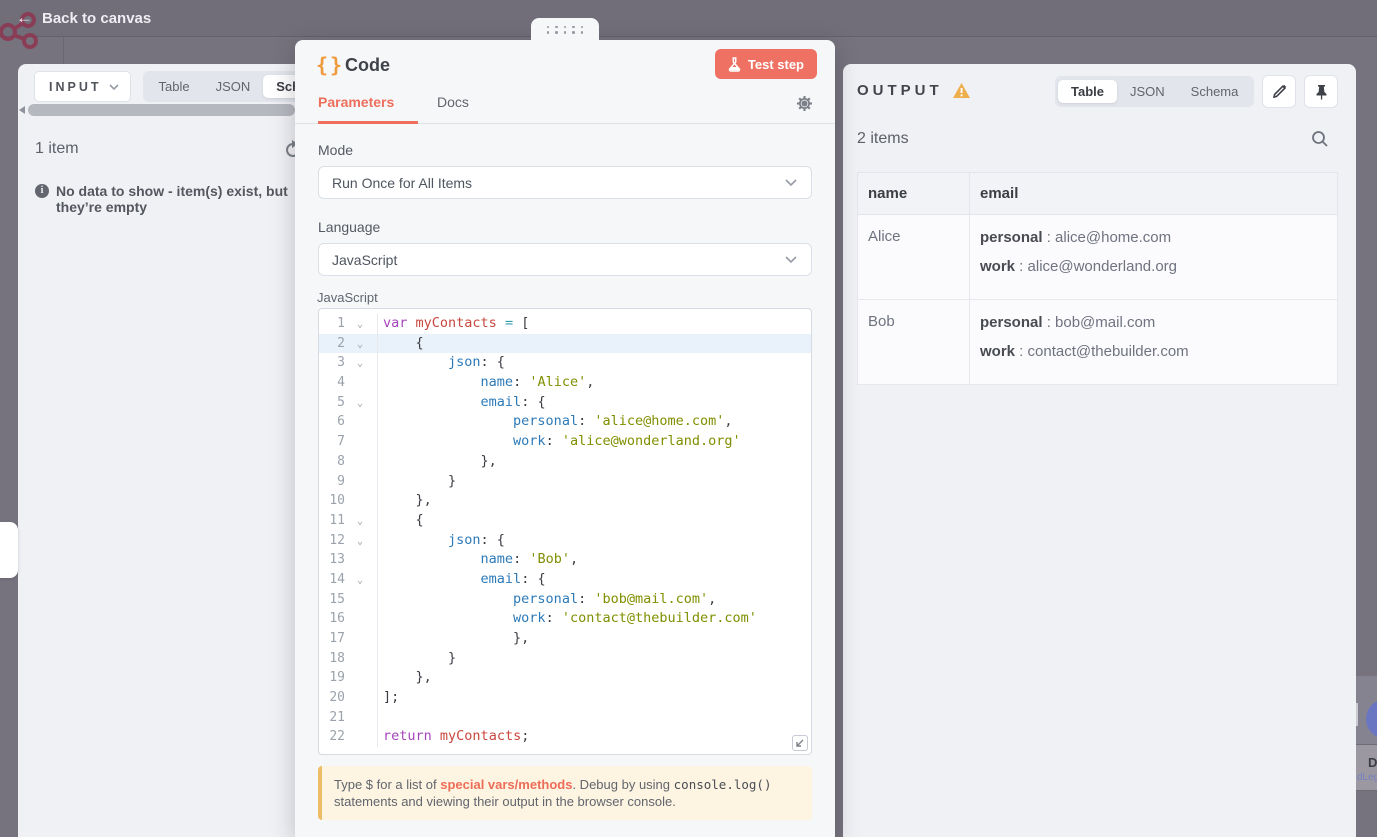  I want to click on empty-notice-line1: No data to show - item(s) exist, but, so click(172, 191).